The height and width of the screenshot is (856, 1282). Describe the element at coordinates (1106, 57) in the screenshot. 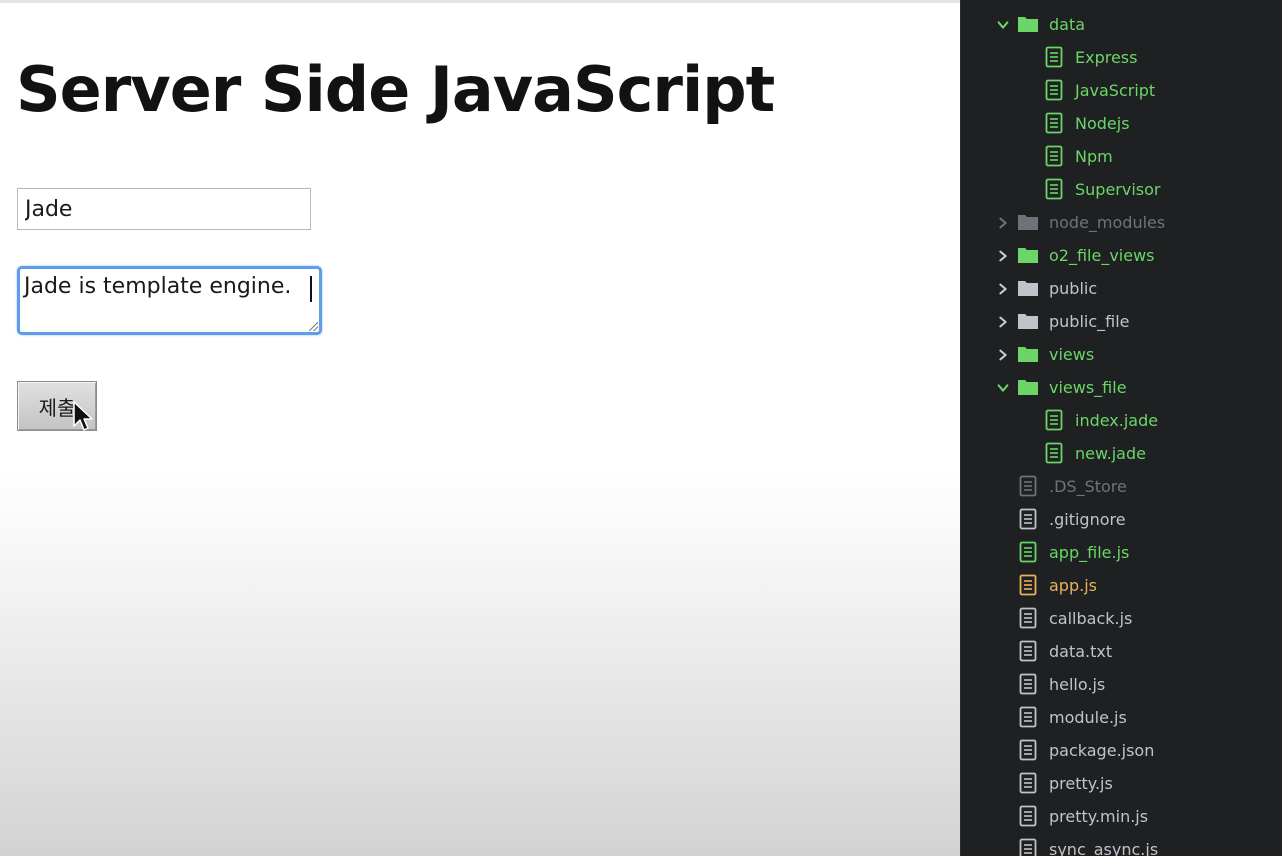

I see `tree-item-label: Express` at that location.